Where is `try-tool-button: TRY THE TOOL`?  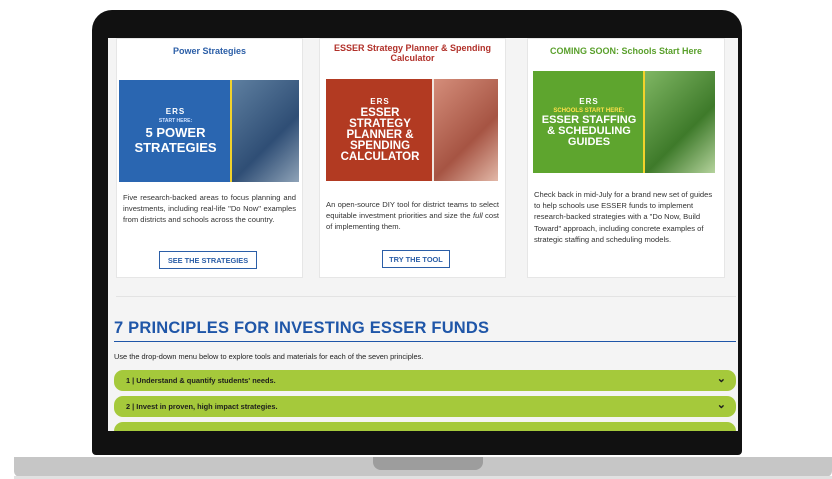
try-tool-button: TRY THE TOOL is located at coordinates (416, 259).